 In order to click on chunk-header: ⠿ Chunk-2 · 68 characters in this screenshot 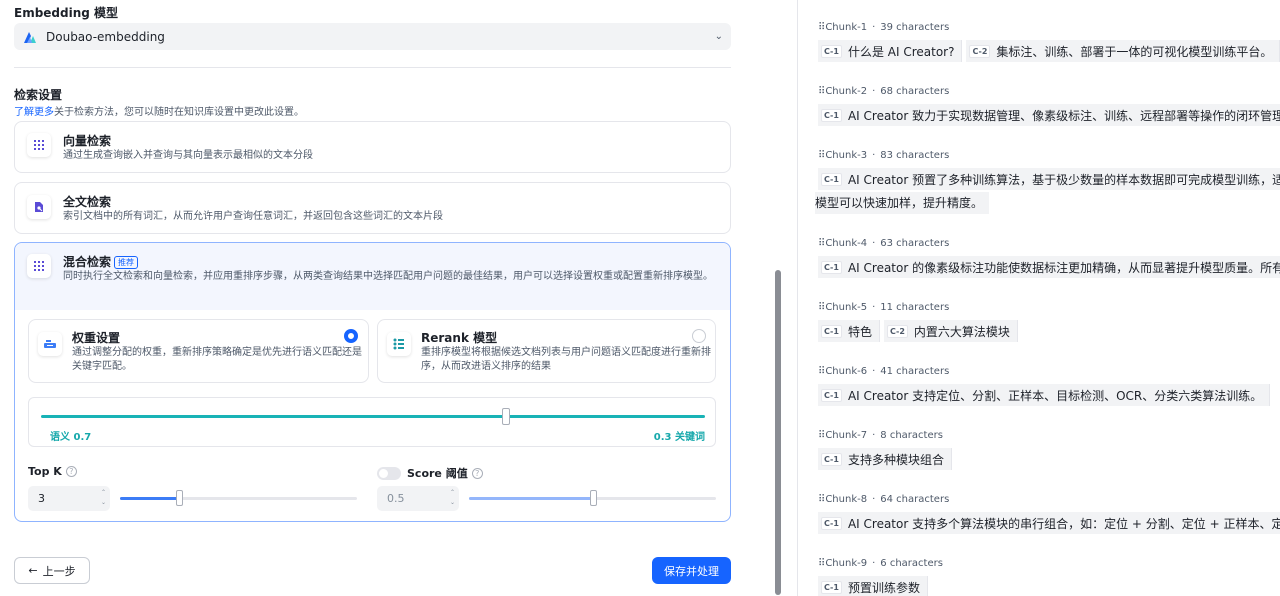, I will do `click(1049, 91)`.